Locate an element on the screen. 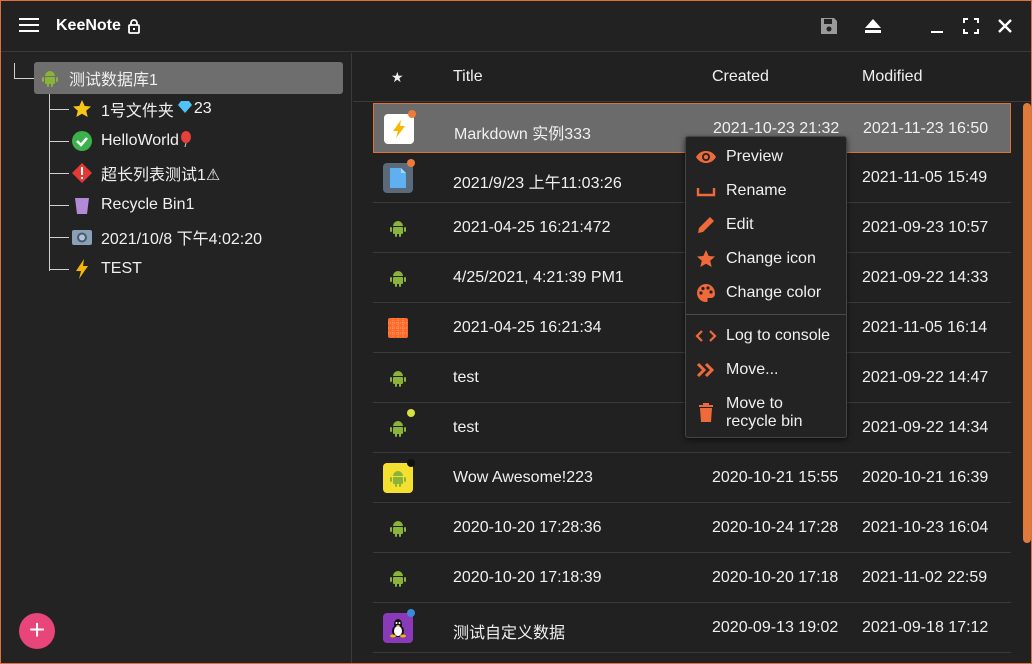 The image size is (1032, 664). menu-divider is located at coordinates (766, 314).